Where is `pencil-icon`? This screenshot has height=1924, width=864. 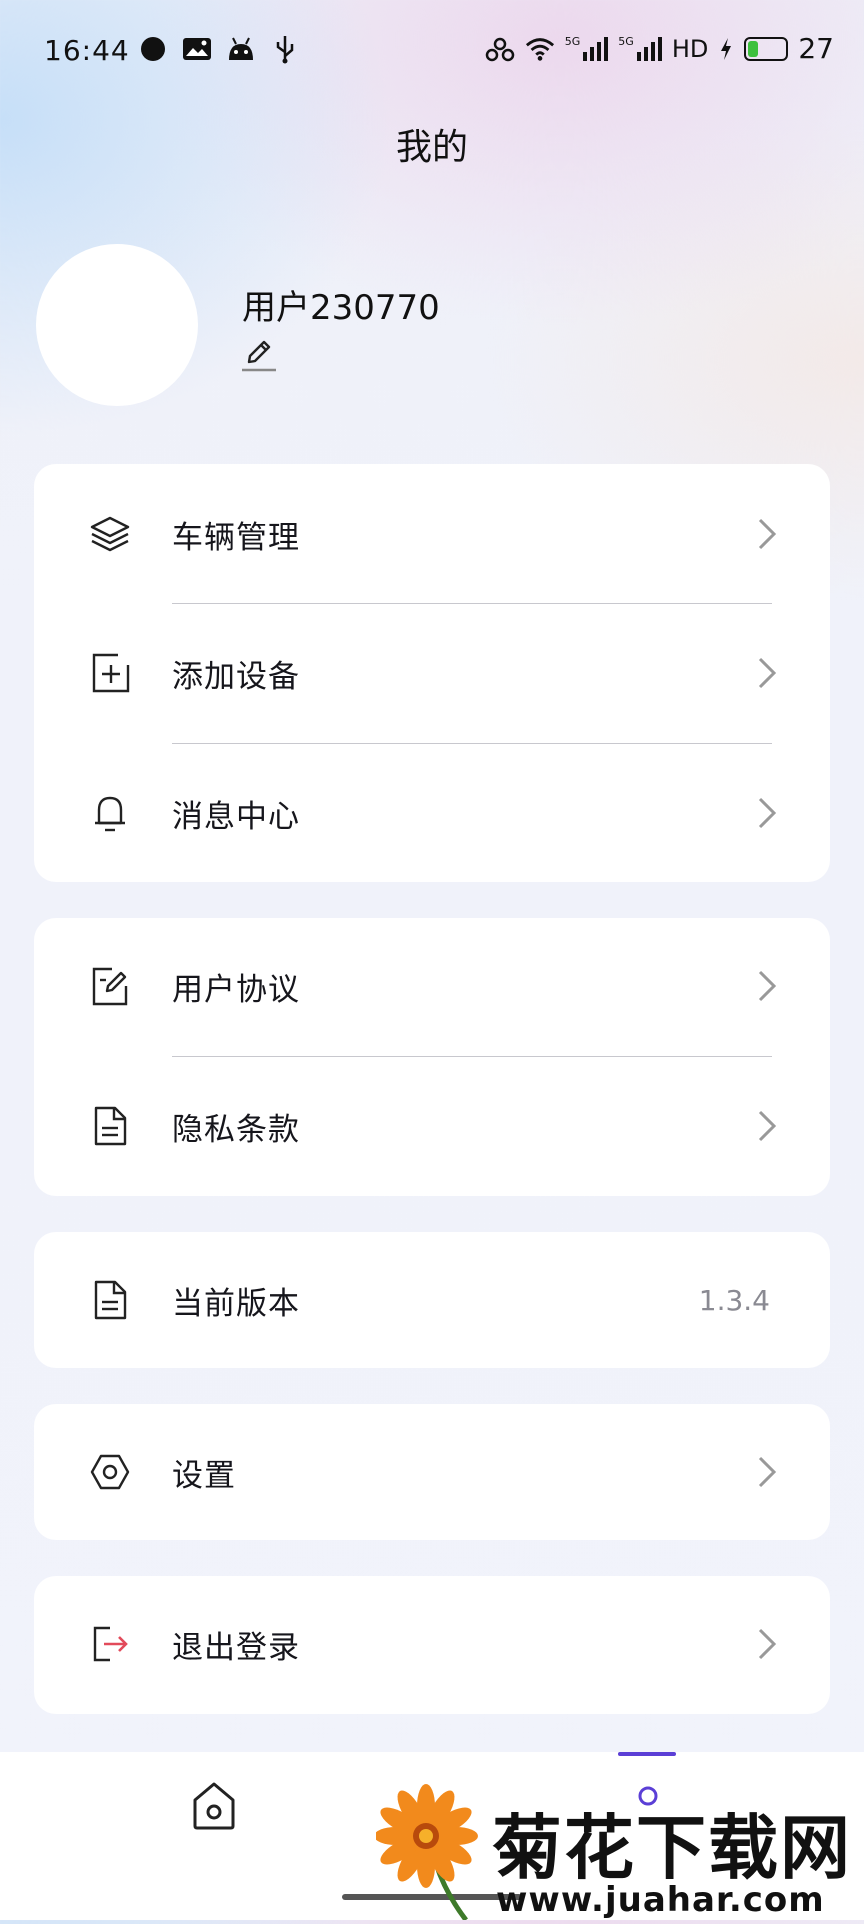 pencil-icon is located at coordinates (259, 359).